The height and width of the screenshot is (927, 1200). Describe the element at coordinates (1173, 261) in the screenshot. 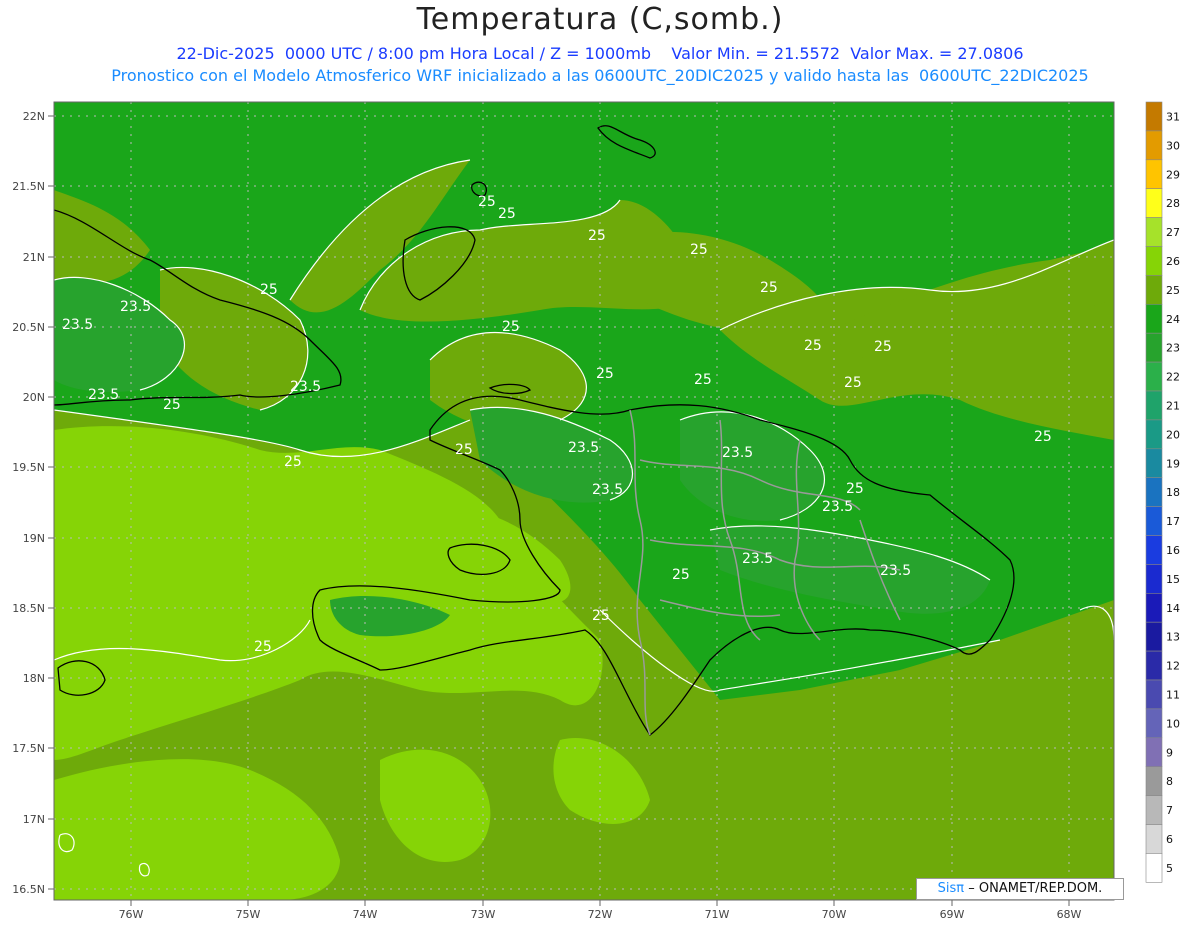

I see `colorbar-label: 26` at that location.